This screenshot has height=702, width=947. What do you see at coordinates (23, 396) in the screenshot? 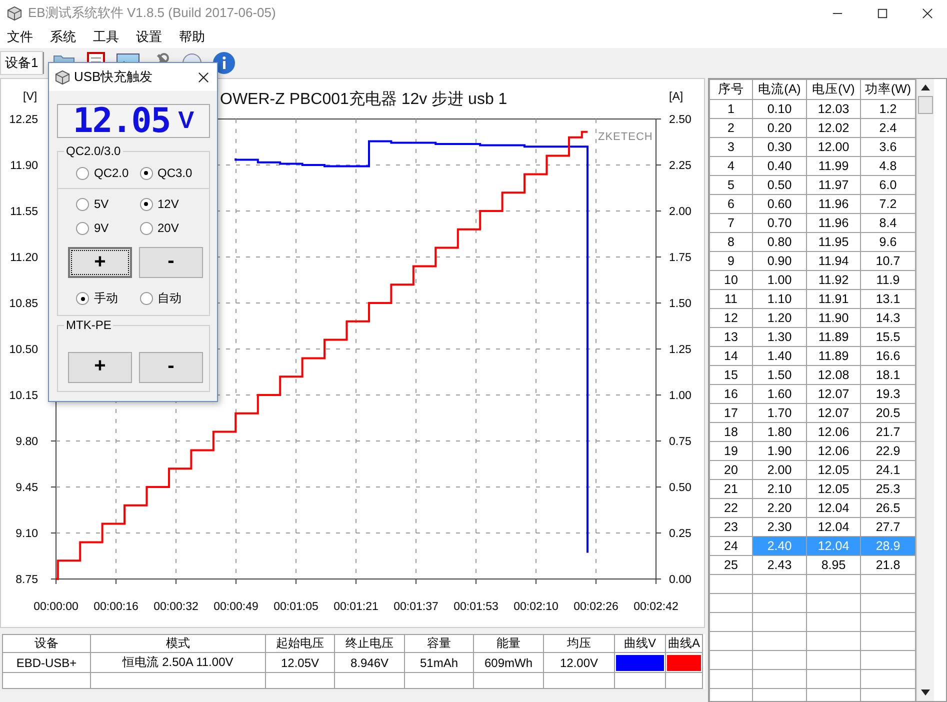
I see `axis-label: 10.15` at bounding box center [23, 396].